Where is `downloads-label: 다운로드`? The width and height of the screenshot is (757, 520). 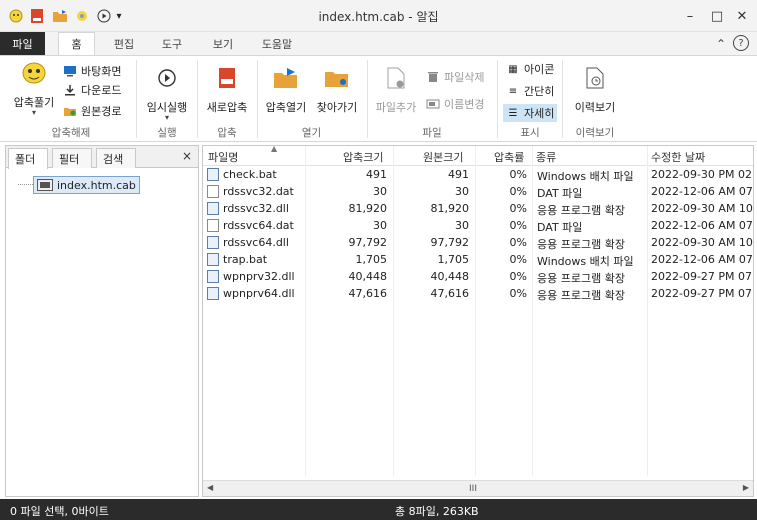 downloads-label: 다운로드 is located at coordinates (101, 90).